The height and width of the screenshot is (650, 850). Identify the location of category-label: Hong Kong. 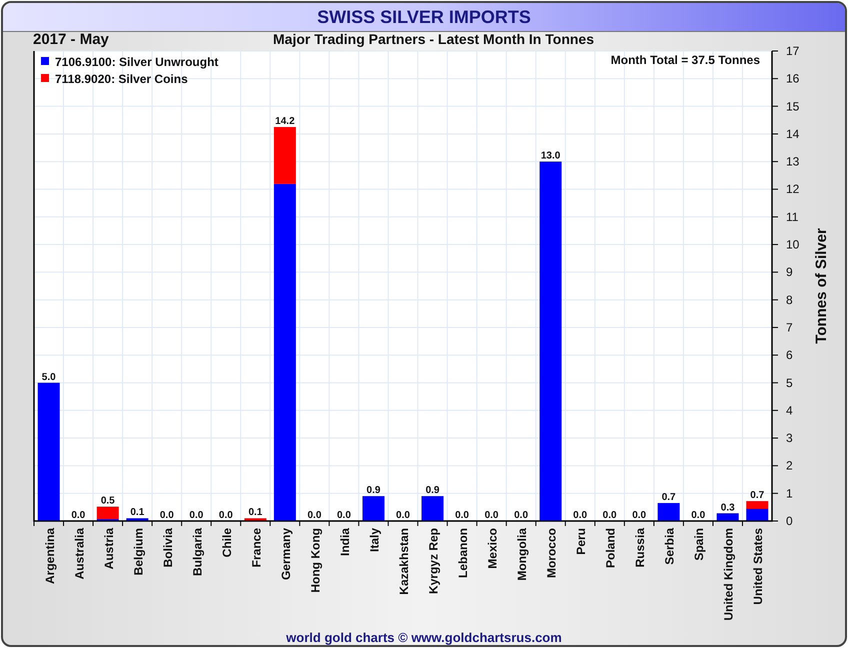
(315, 560).